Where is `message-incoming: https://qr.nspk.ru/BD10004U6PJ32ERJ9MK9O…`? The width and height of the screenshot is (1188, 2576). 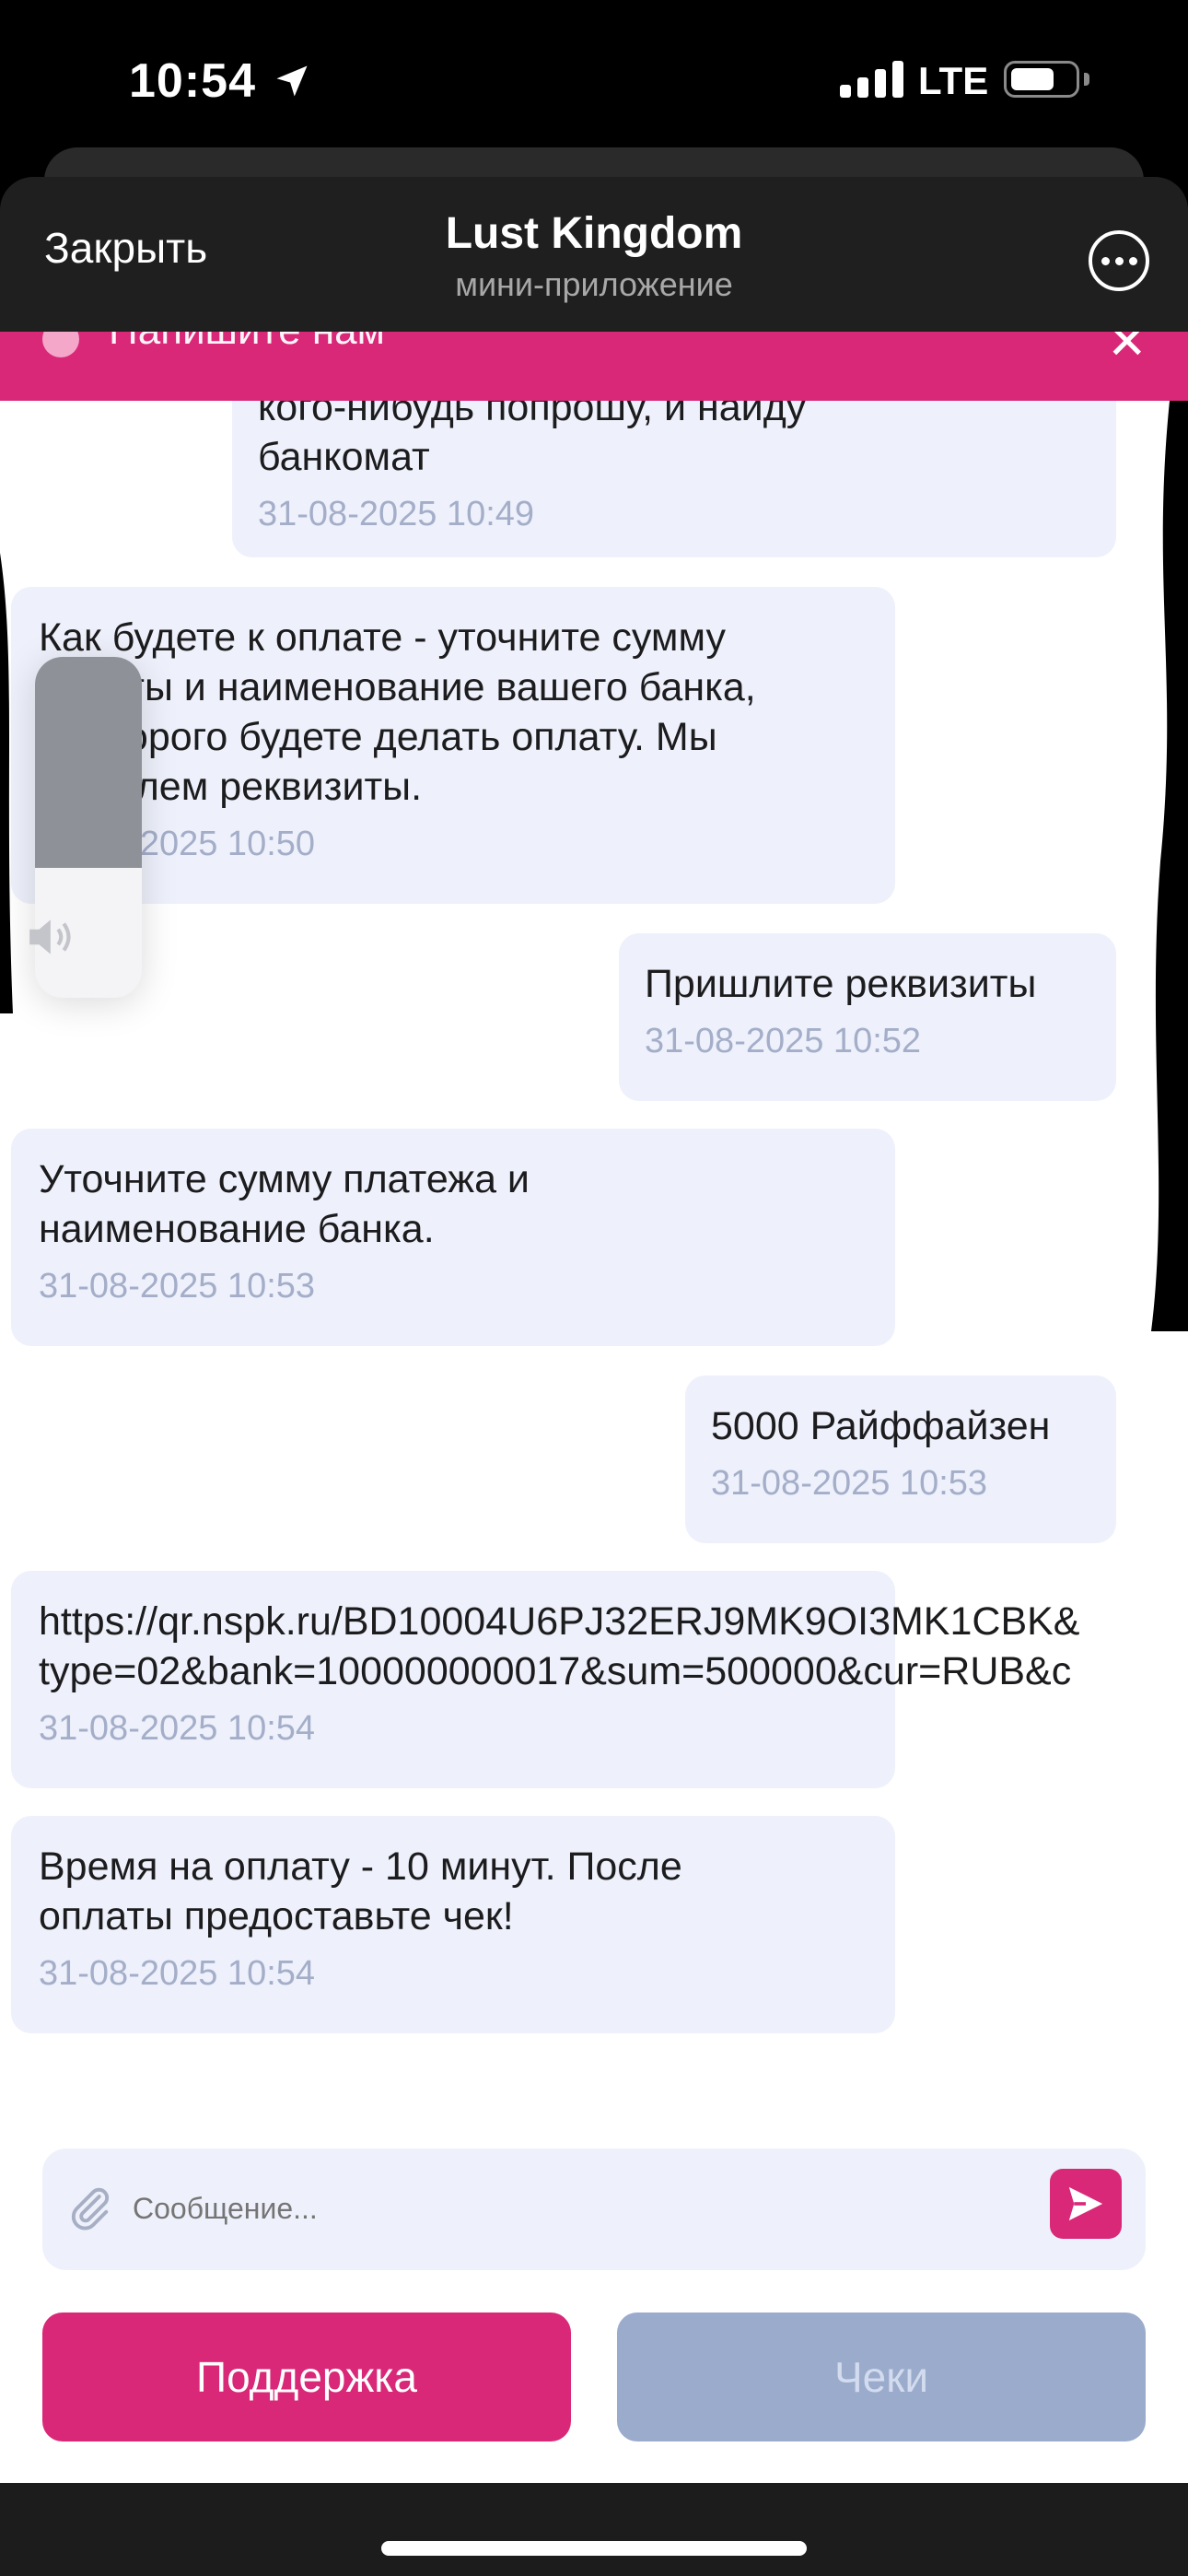 message-incoming: https://qr.nspk.ru/BD10004U6PJ32ERJ9MK9O… is located at coordinates (545, 1679).